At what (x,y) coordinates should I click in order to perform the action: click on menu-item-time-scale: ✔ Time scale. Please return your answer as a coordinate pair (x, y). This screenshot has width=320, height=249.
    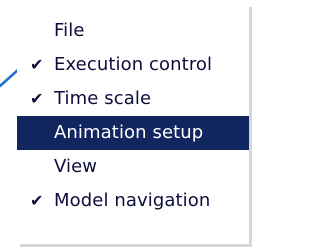
    Looking at the image, I should click on (133, 99).